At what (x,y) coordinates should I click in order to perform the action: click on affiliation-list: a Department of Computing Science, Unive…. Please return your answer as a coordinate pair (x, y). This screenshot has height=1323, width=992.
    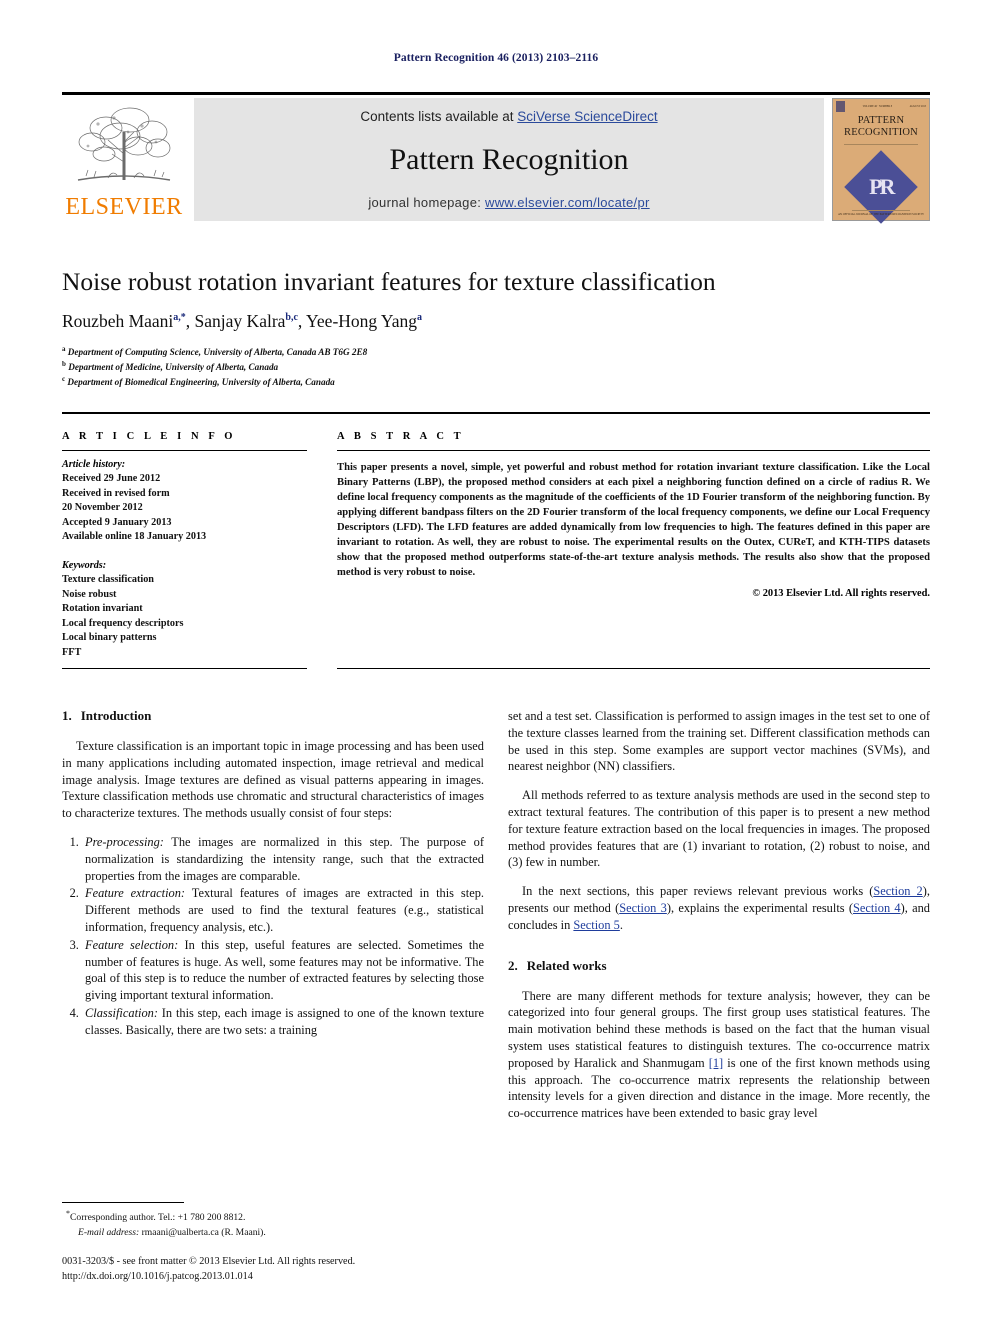
    Looking at the image, I should click on (496, 367).